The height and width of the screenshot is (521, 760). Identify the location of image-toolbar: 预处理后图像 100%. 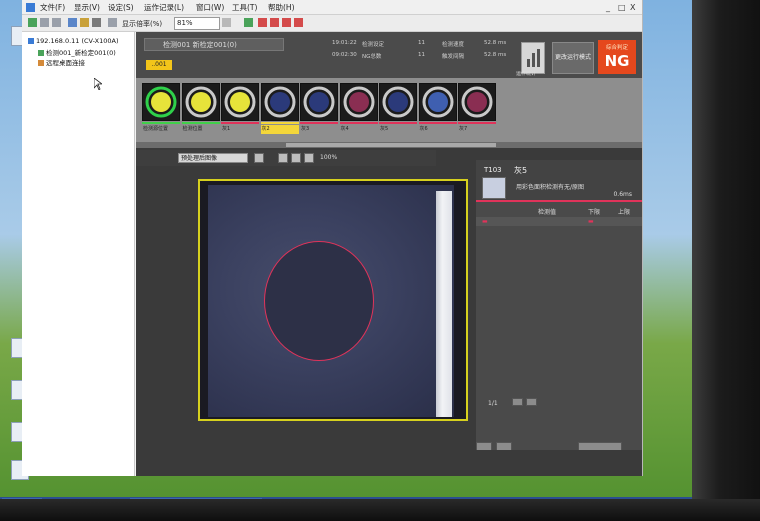
(286, 158).